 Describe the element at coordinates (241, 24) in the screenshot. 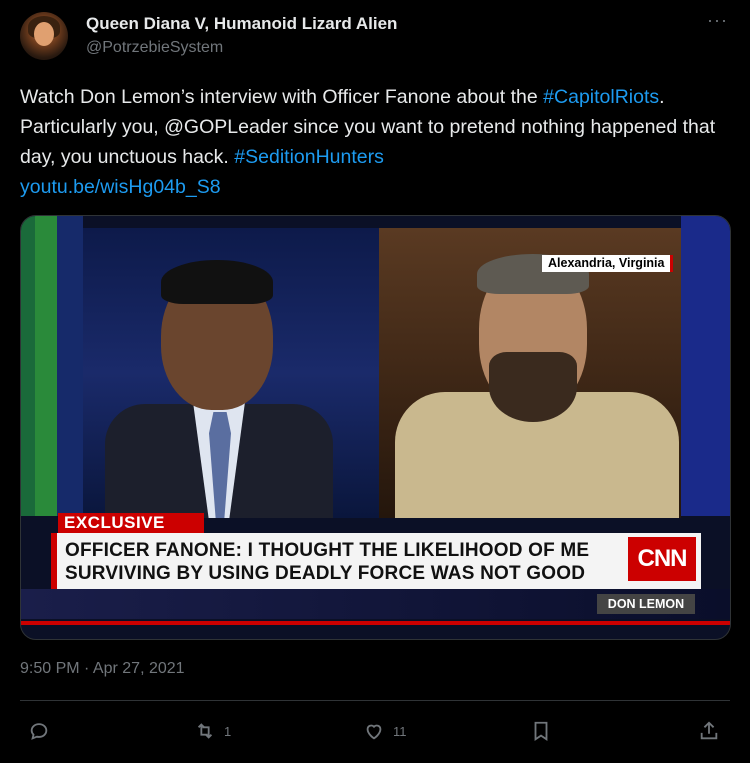

I see `author-display-name: Queen Diana V, Humanoid Lizard Alien` at that location.